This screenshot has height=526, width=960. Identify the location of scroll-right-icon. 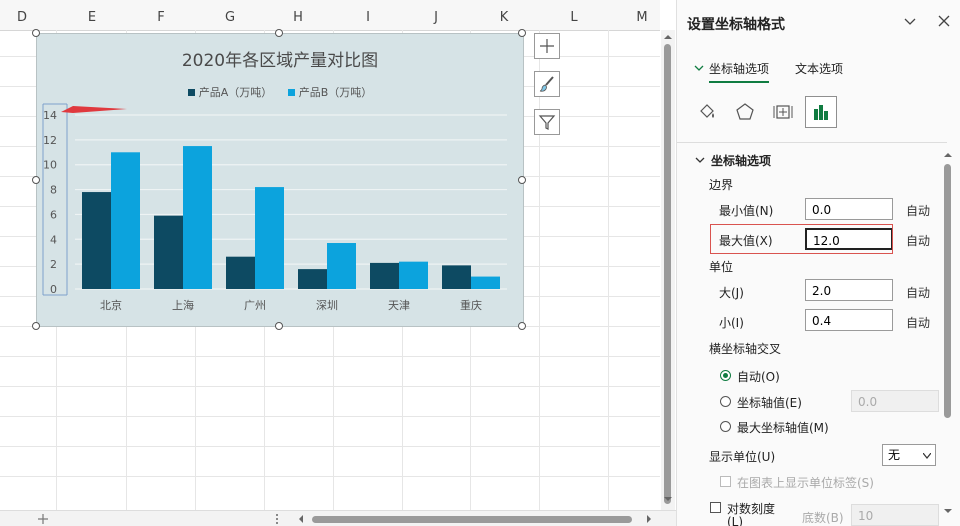
(649, 519).